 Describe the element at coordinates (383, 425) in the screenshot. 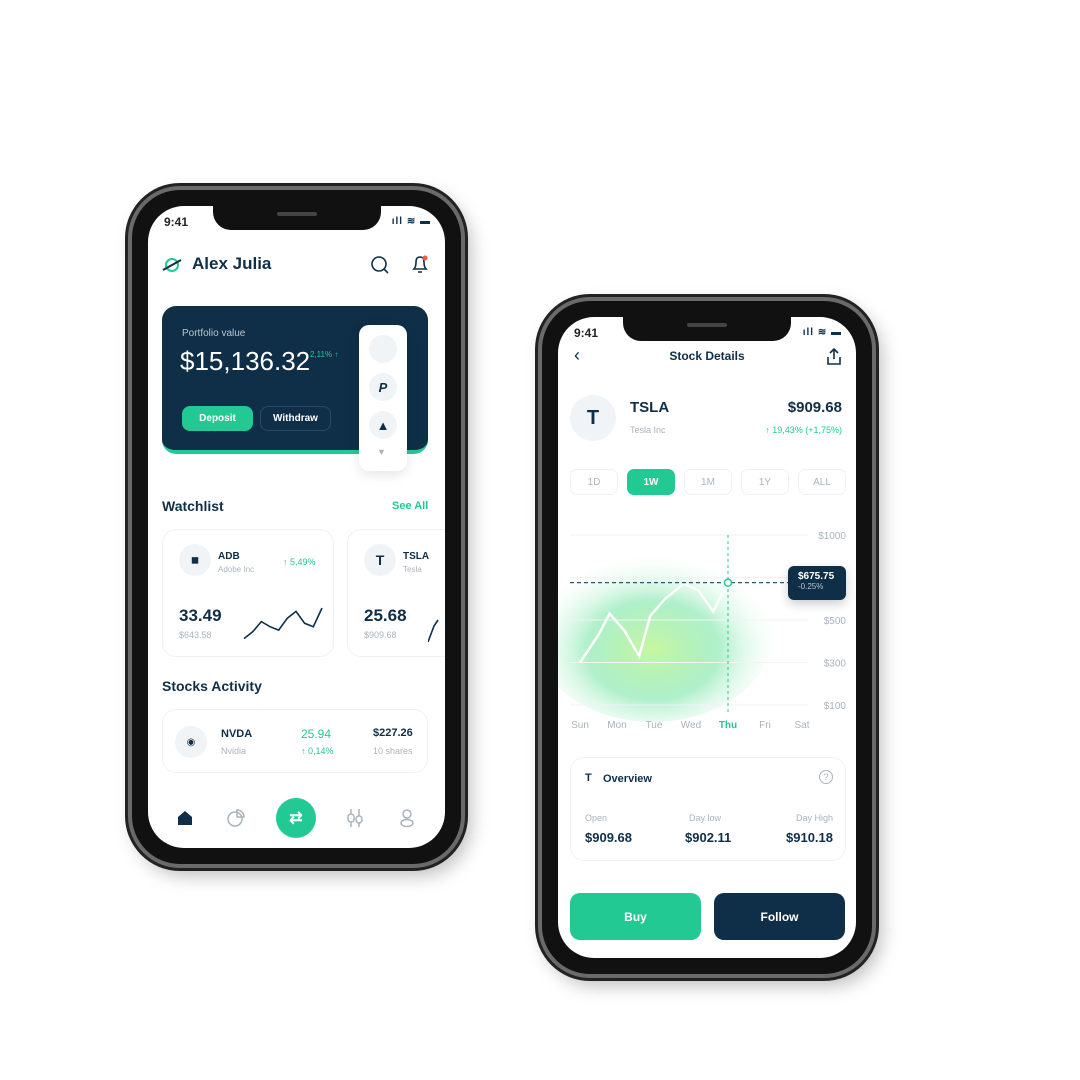

I see `atlassian-icon: ▲` at that location.